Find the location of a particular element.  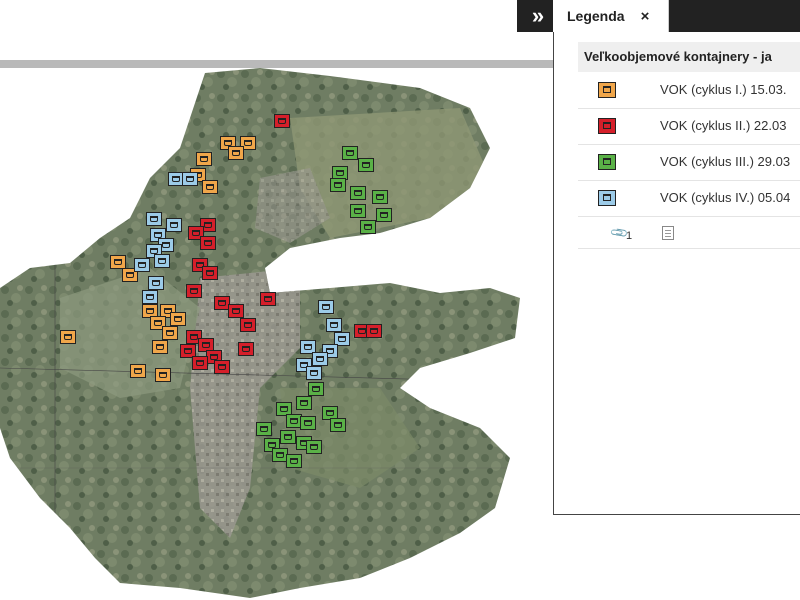

legend-tab-title: Legenda is located at coordinates (596, 16).